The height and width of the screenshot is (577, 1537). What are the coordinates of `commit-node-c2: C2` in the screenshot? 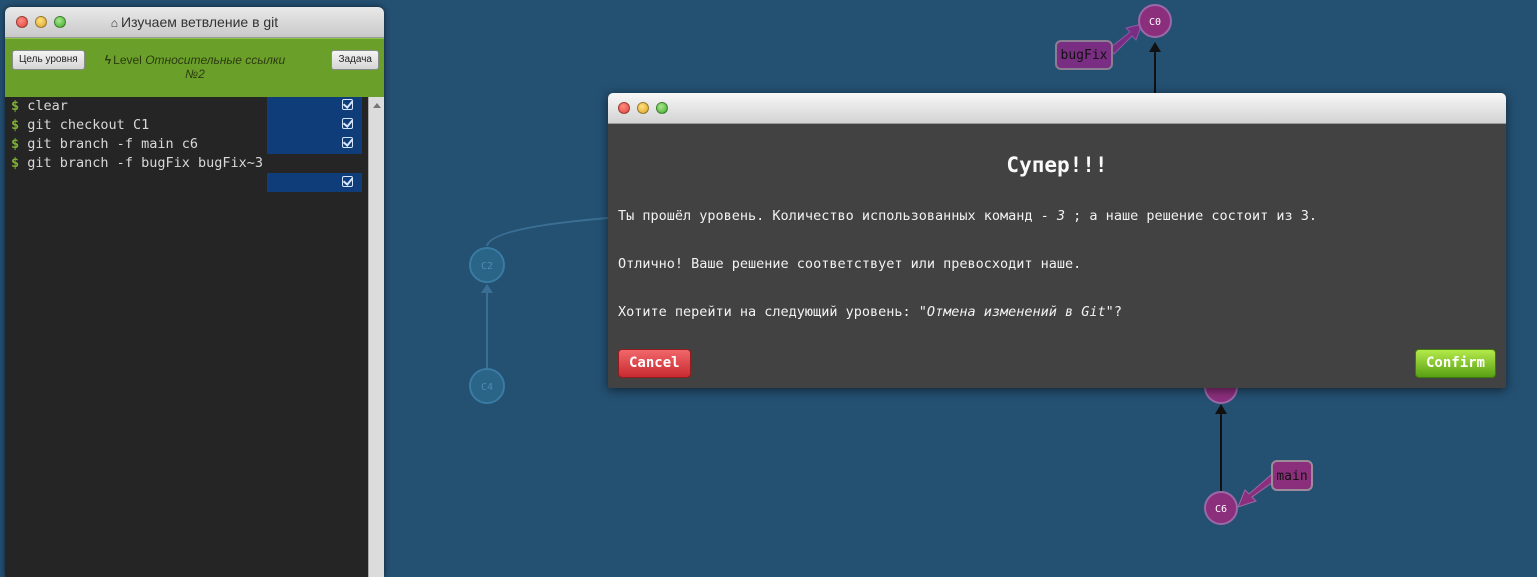 It's located at (487, 265).